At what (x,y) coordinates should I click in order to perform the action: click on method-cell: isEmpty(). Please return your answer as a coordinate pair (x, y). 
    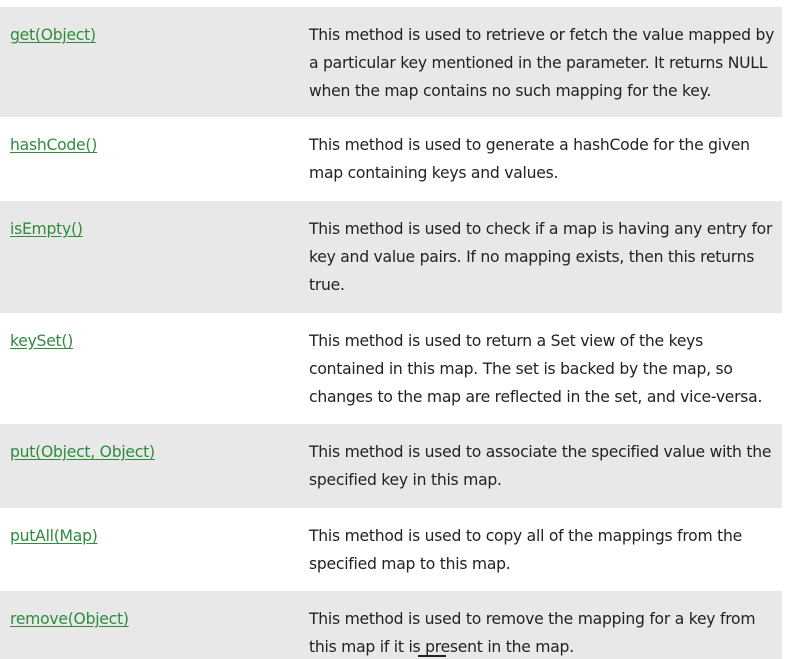
    Looking at the image, I should click on (150, 257).